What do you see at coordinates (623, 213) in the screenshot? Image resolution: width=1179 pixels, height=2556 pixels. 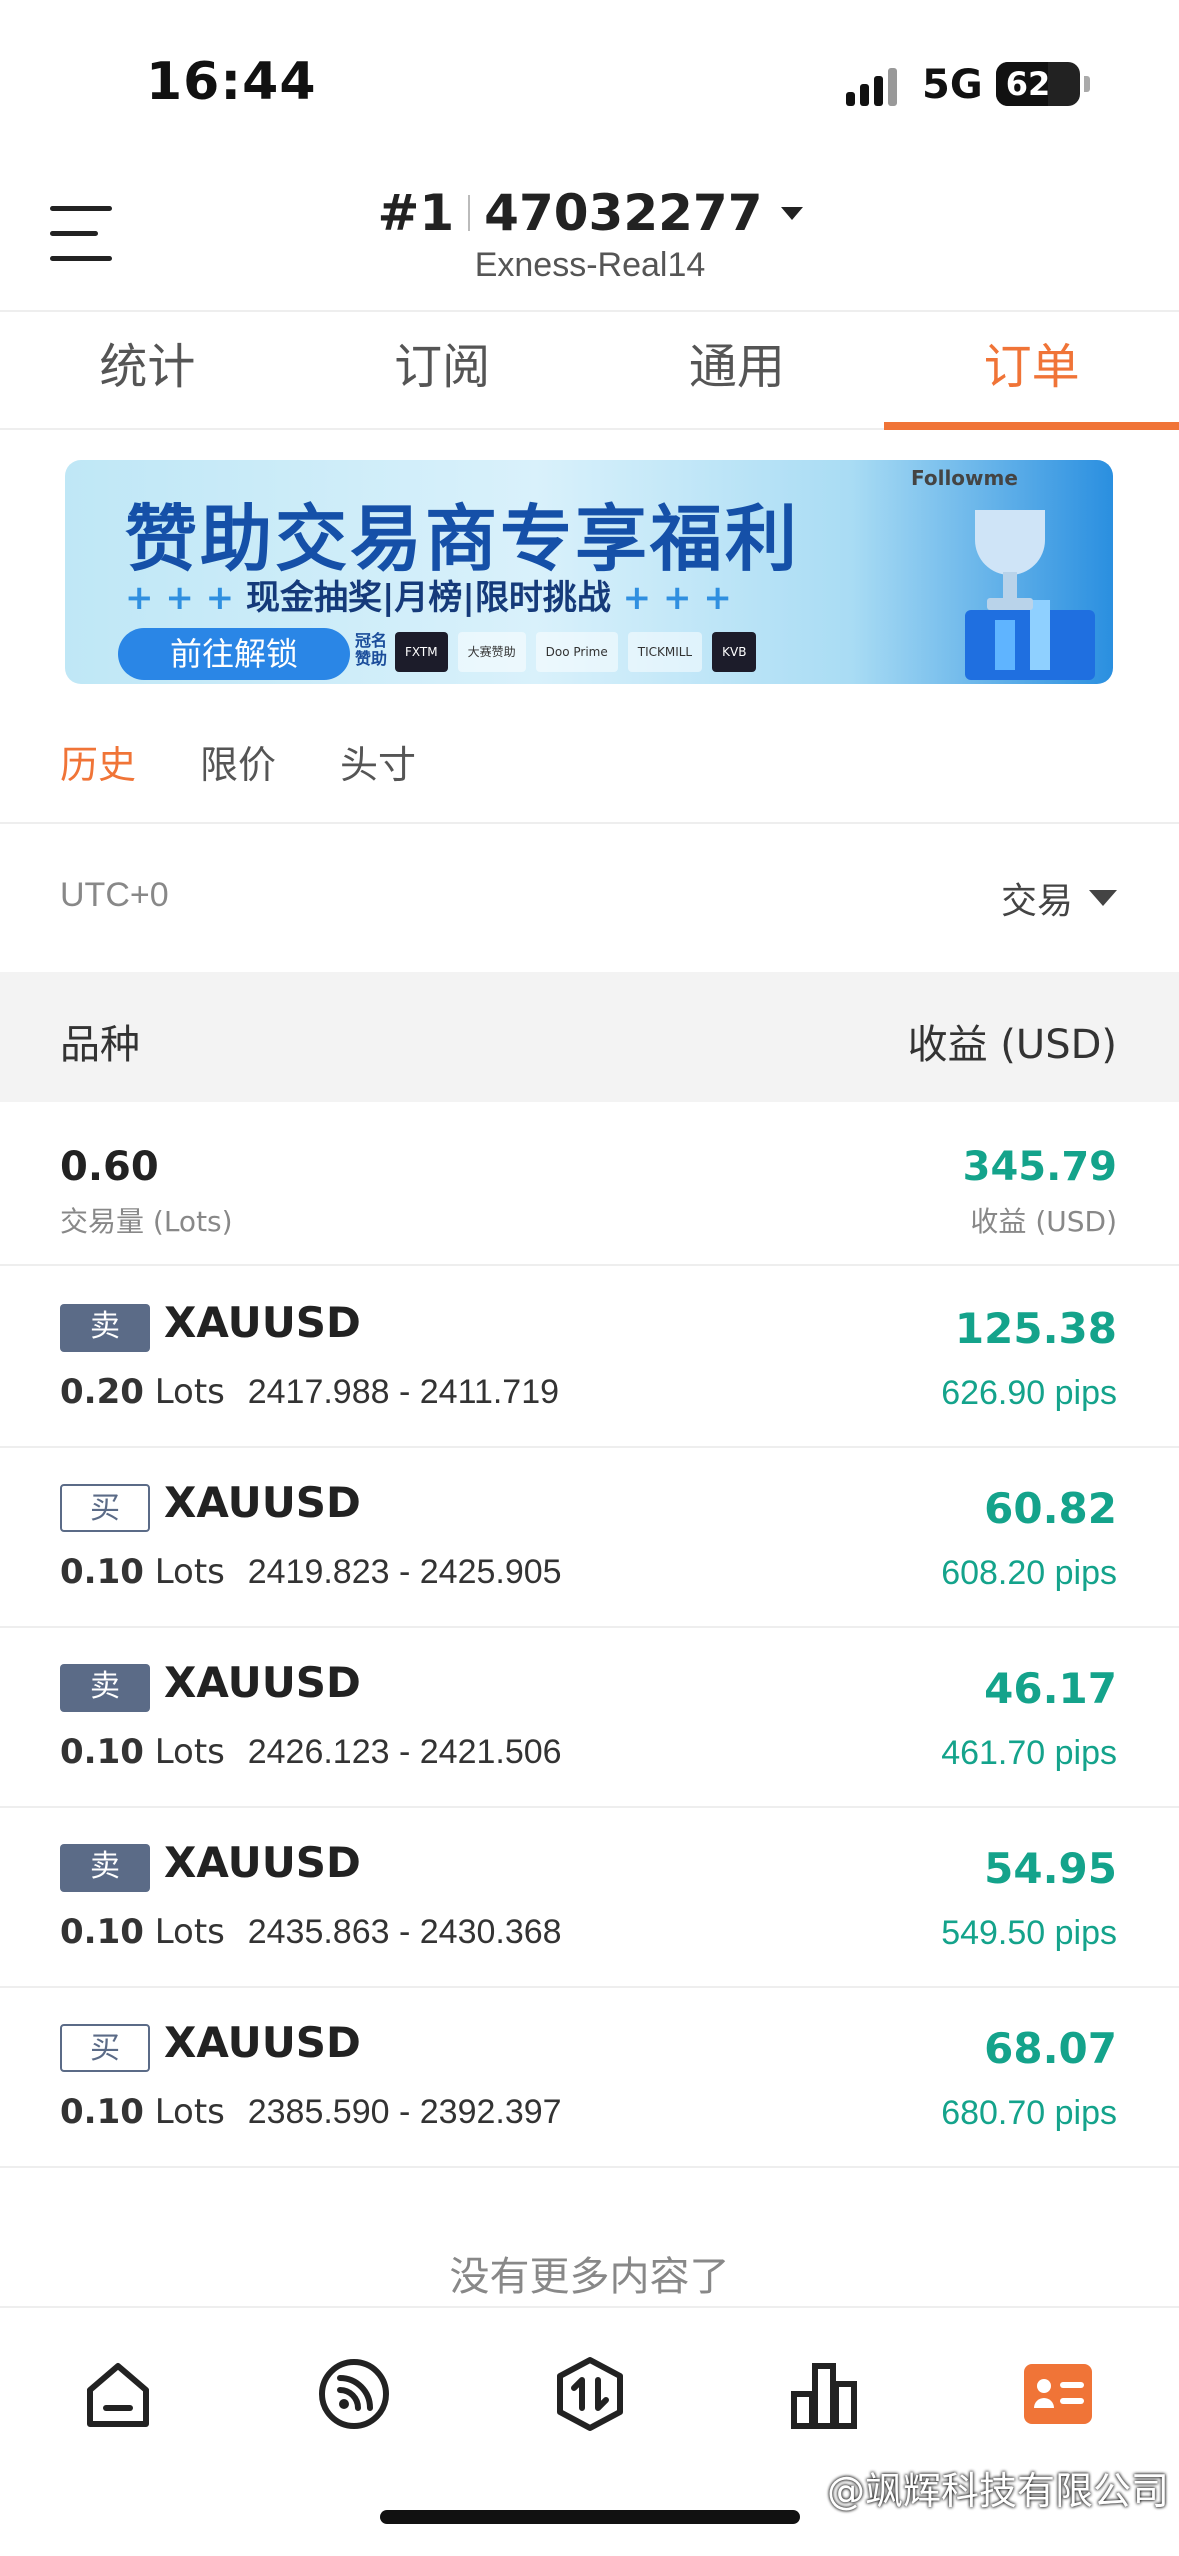 I see `account-id: 47032277` at bounding box center [623, 213].